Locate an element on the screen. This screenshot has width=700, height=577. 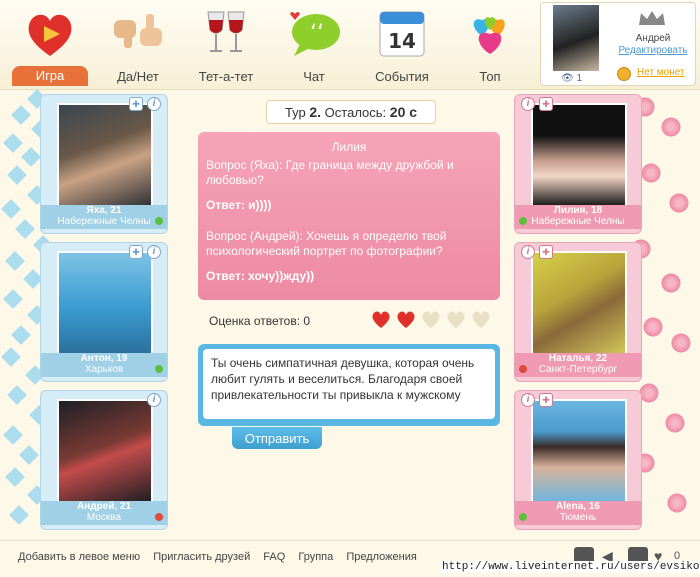
views-counter: 👁 1 is located at coordinates (571, 78).